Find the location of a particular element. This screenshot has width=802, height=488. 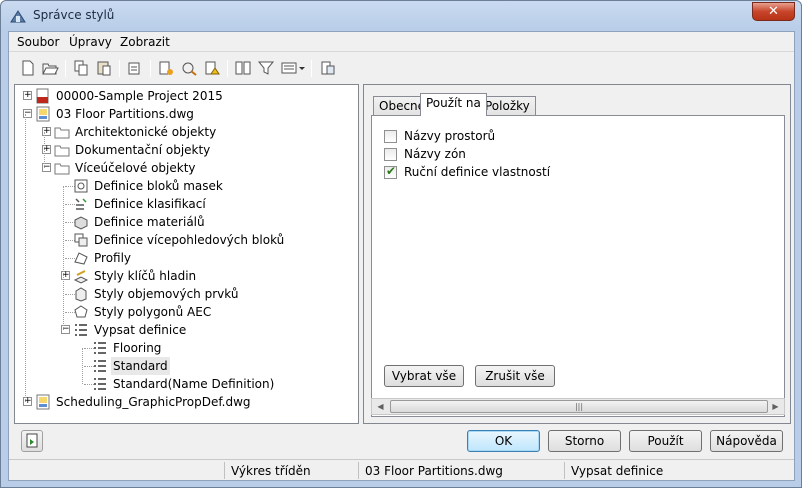

menu-zobrazit: Zobrazit is located at coordinates (145, 42).